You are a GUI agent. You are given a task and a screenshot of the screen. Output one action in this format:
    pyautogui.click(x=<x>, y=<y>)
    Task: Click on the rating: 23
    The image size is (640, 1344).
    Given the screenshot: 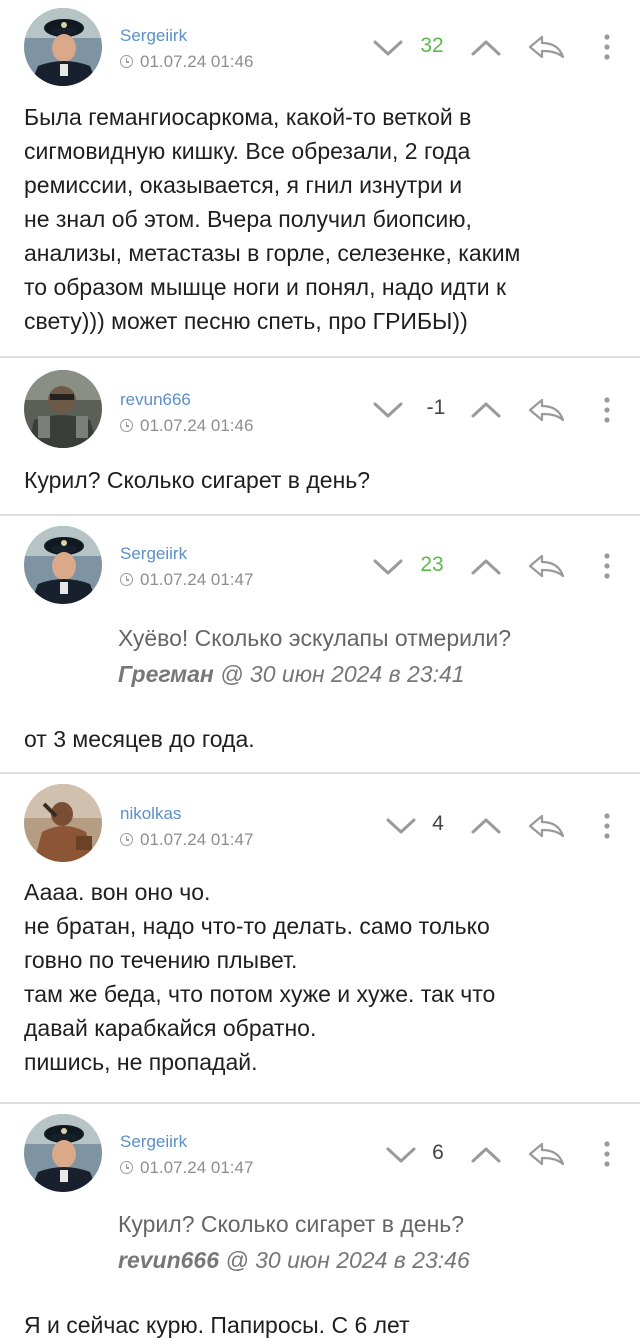 What is the action you would take?
    pyautogui.click(x=432, y=564)
    